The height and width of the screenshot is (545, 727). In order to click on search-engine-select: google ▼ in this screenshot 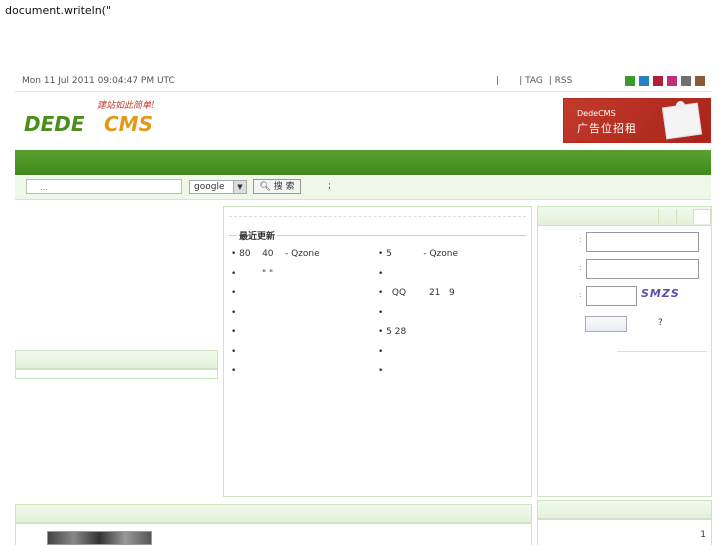, I will do `click(218, 187)`.